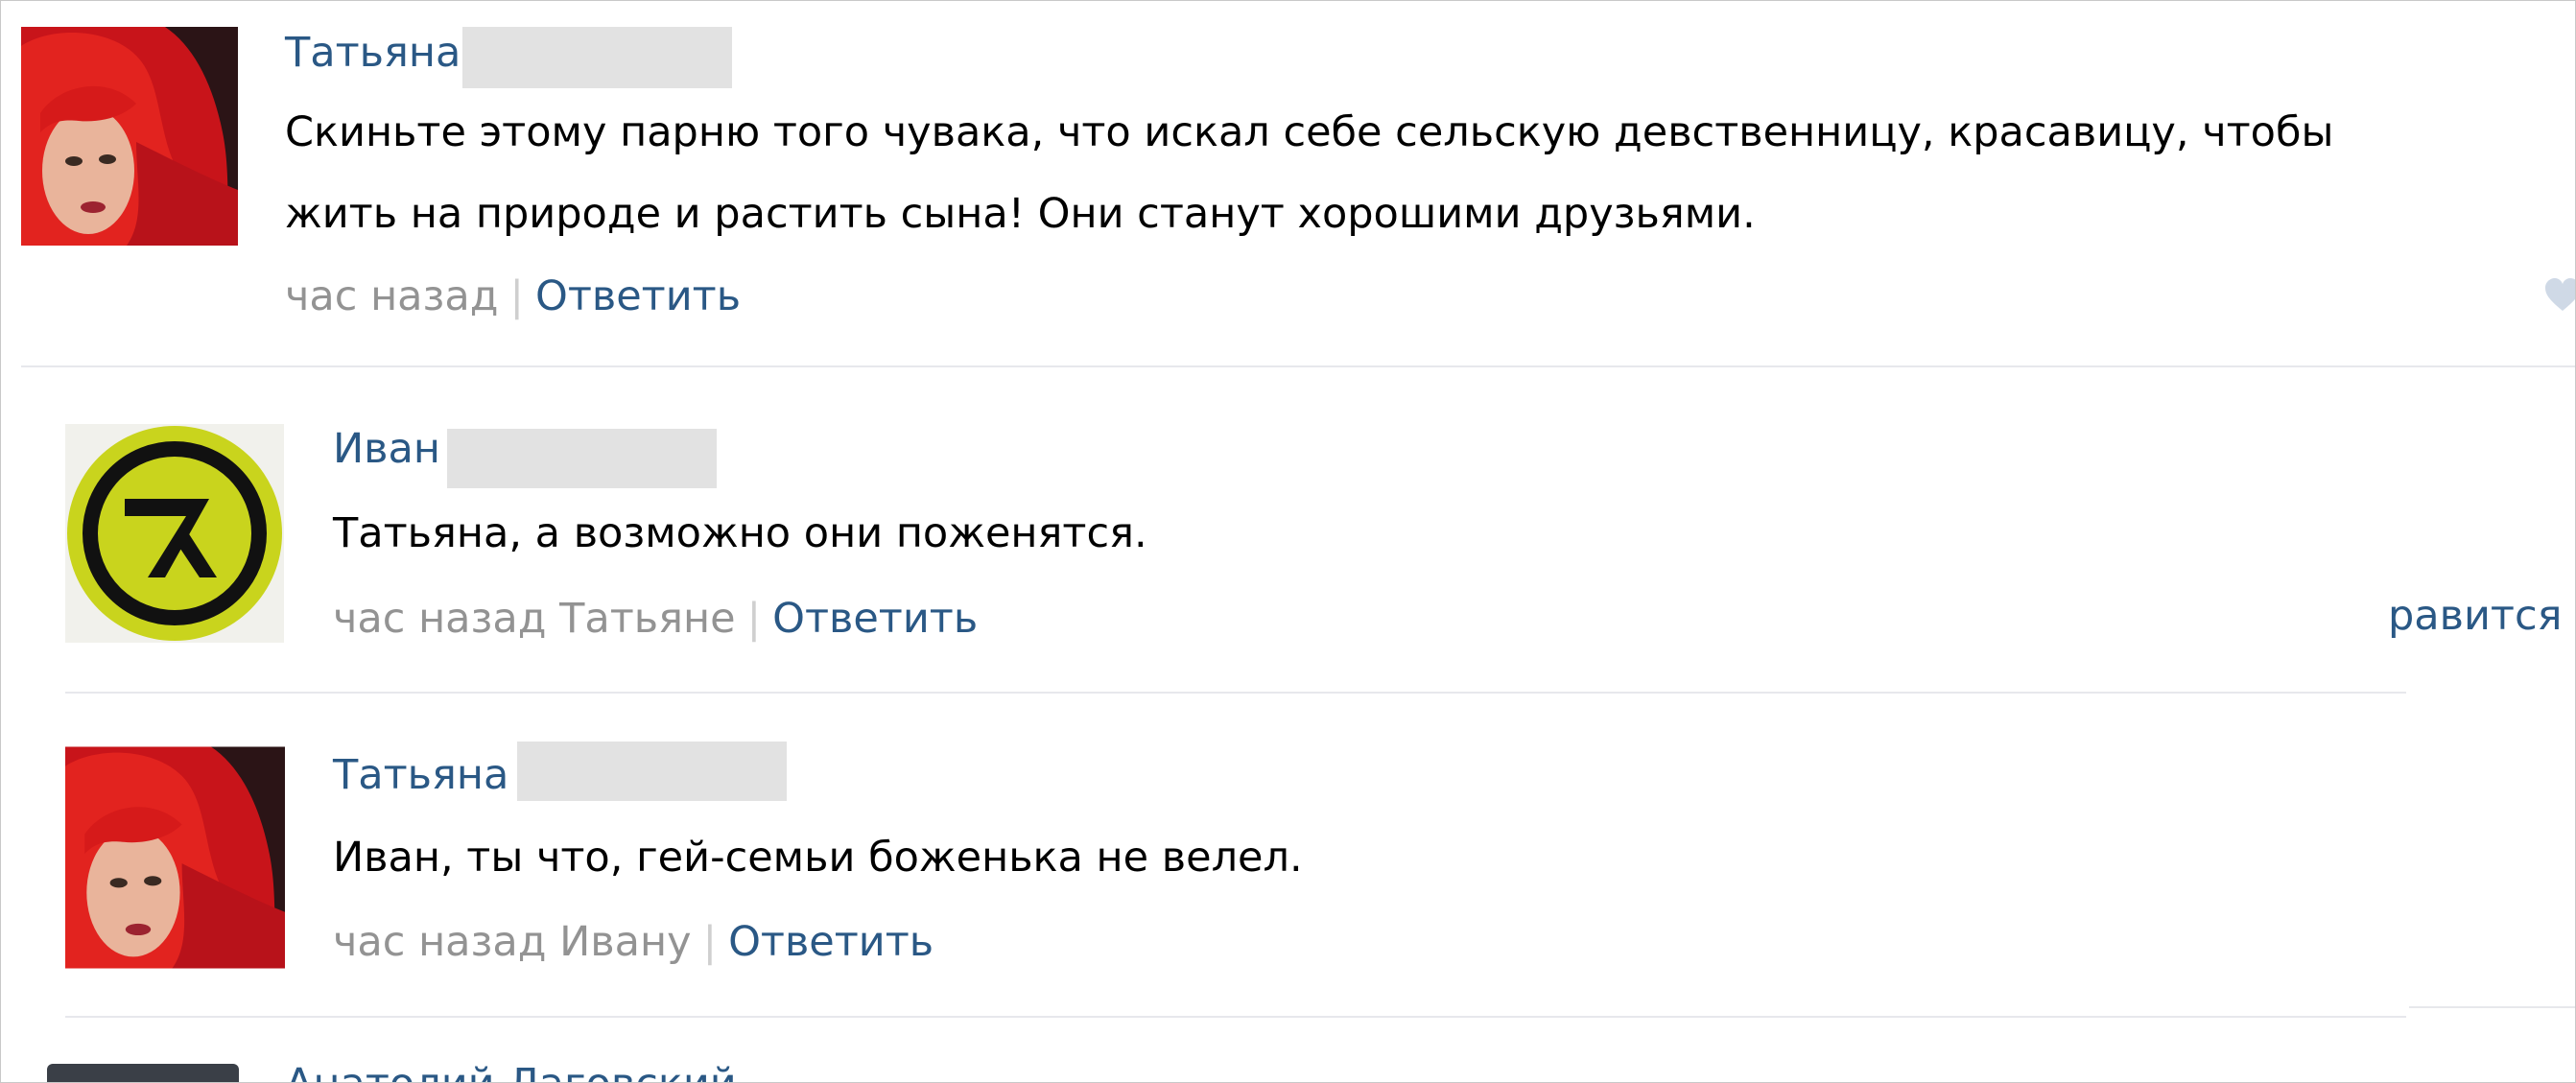  Describe the element at coordinates (2560, 295) in the screenshot. I see `like-heart-icon` at that location.